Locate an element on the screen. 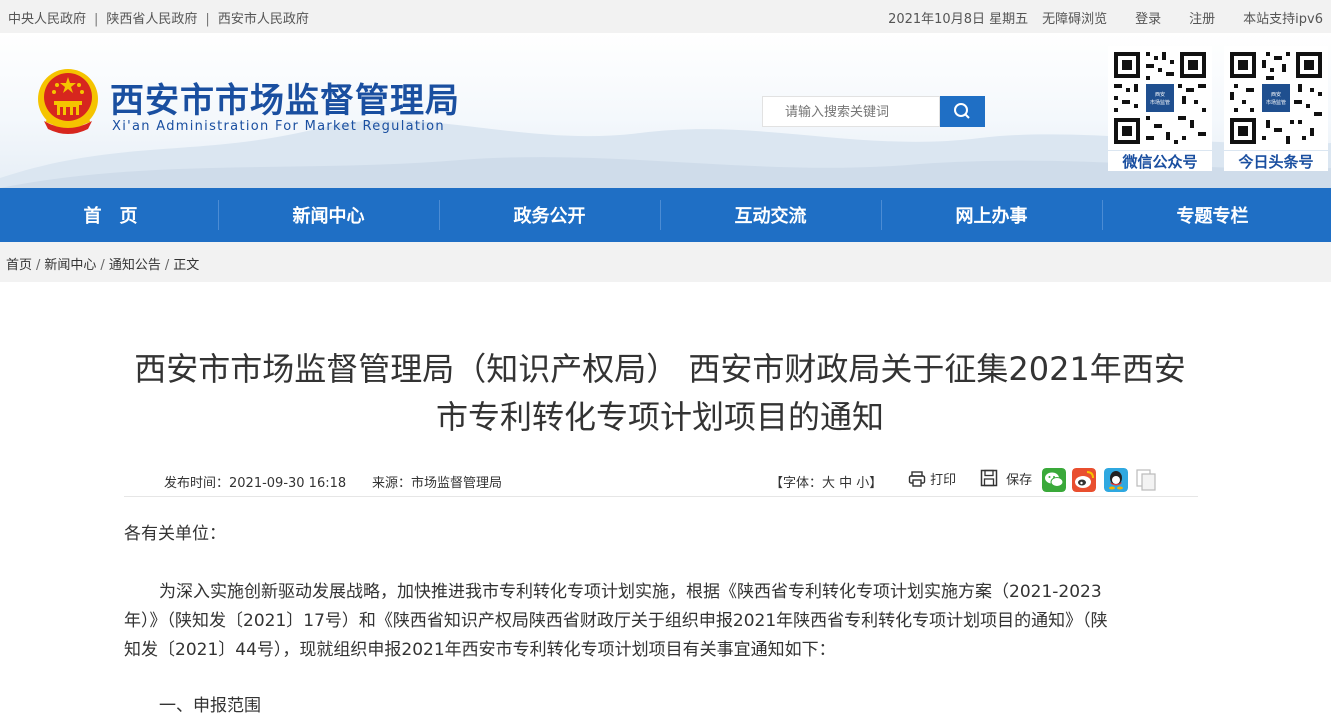  save-icon is located at coordinates (989, 478).